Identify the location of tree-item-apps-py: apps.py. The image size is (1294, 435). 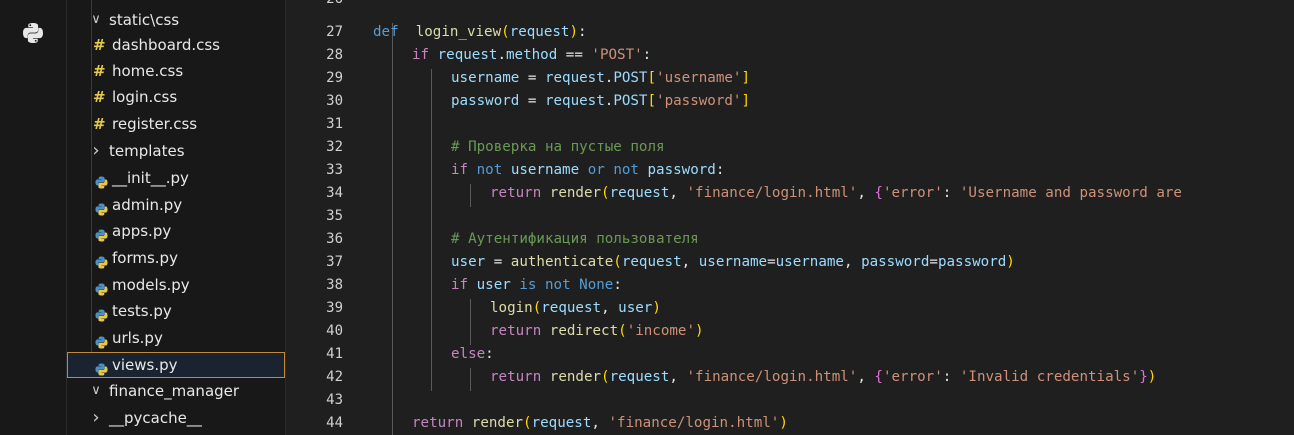
(176, 231).